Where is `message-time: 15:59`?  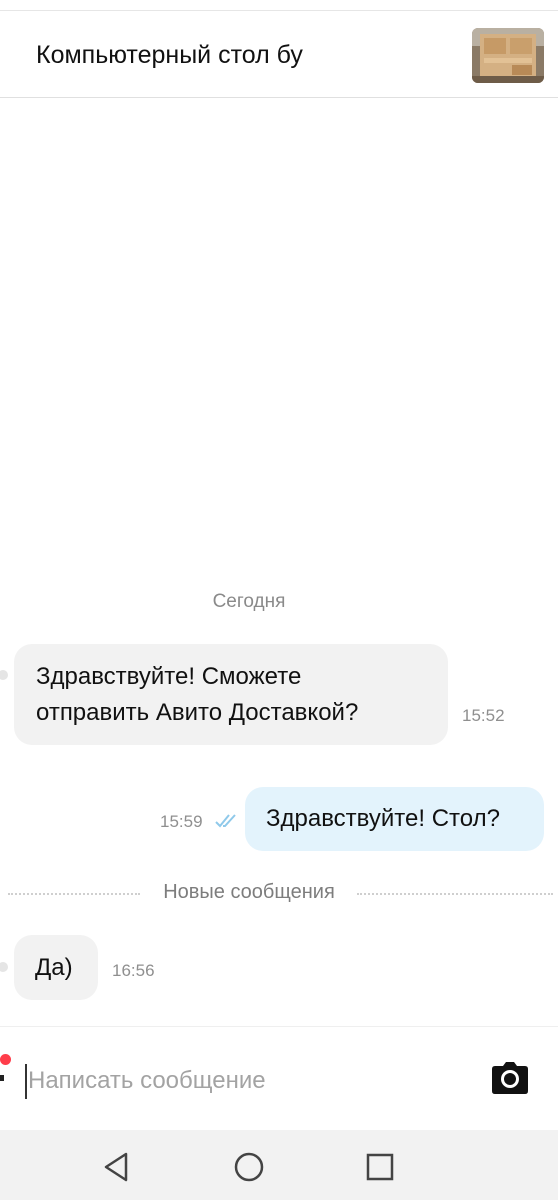
message-time: 15:59 is located at coordinates (181, 821).